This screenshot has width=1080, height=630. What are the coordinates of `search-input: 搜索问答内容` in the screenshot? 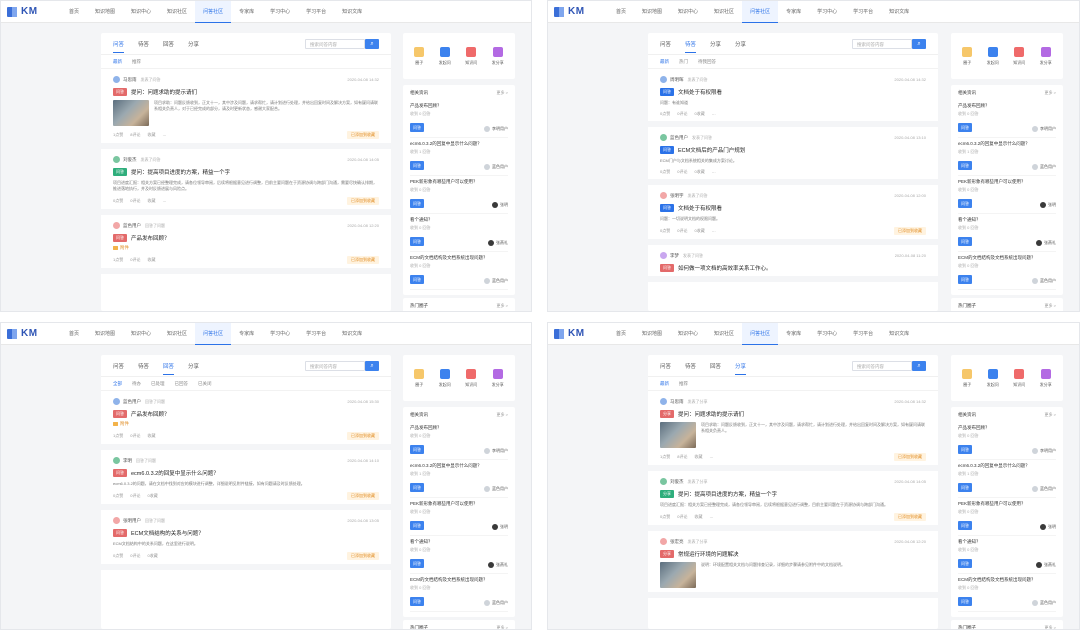 It's located at (335, 44).